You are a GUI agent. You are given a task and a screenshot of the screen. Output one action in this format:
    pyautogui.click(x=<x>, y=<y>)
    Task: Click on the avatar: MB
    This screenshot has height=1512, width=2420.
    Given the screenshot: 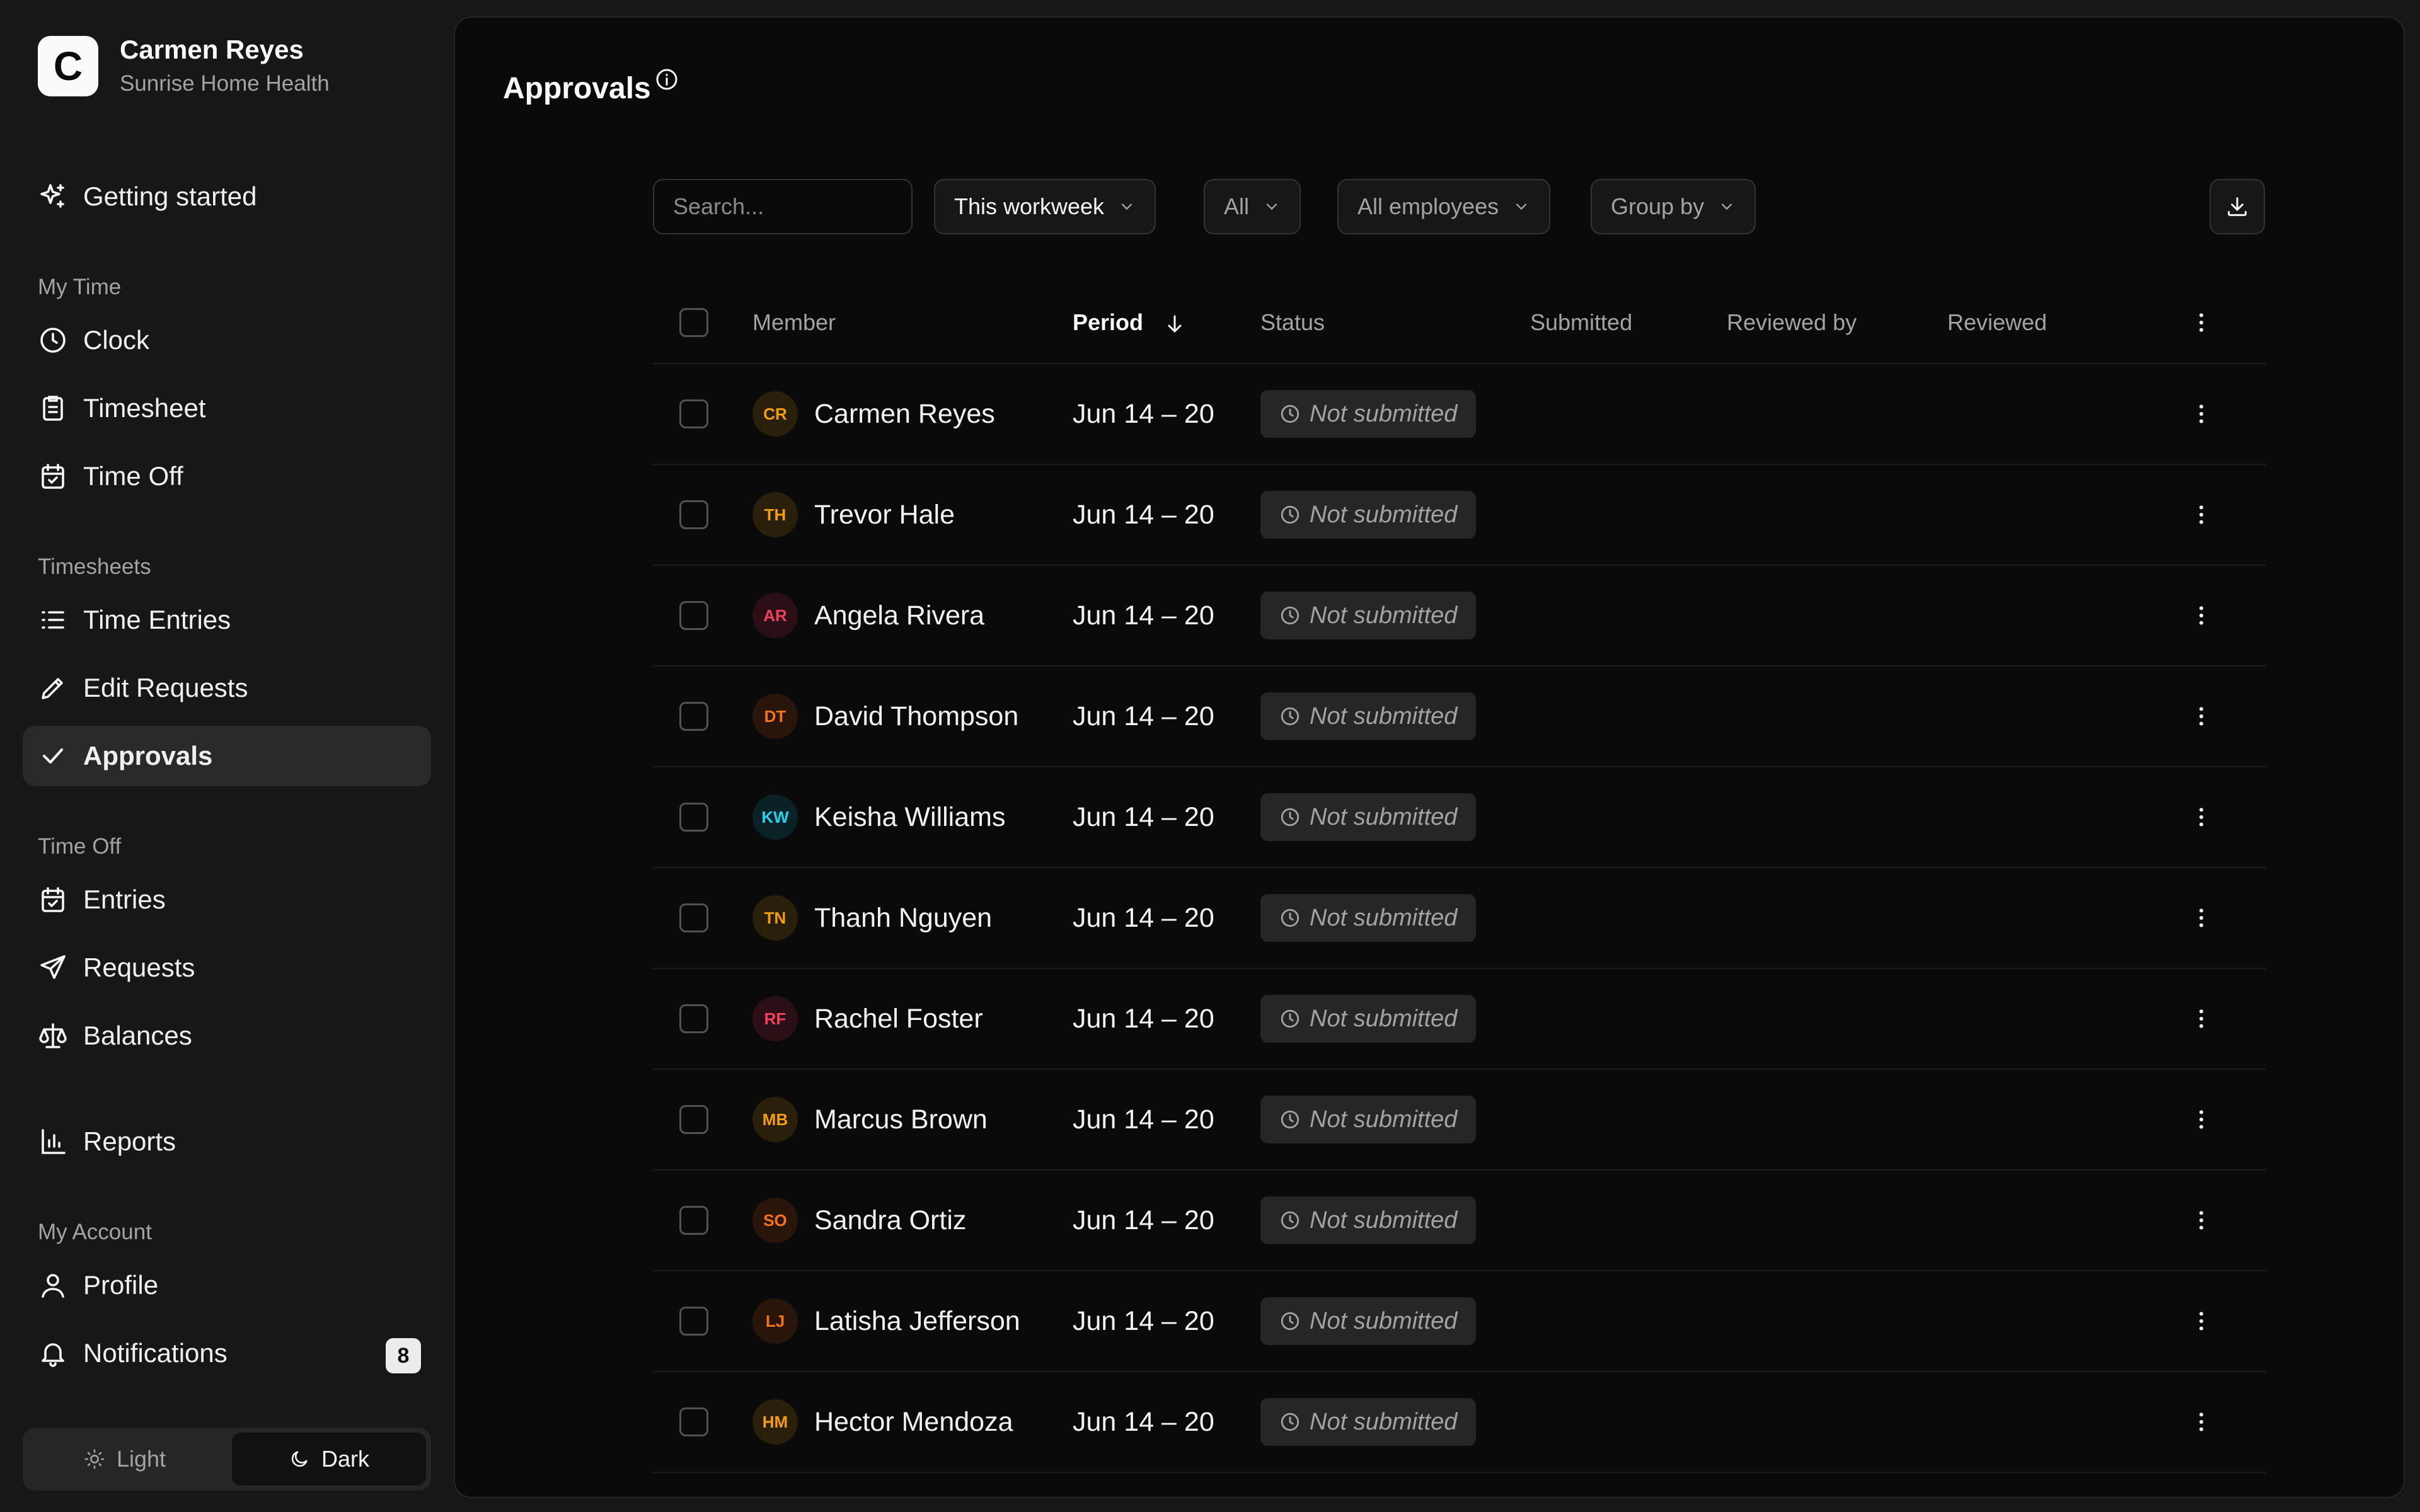 What is the action you would take?
    pyautogui.click(x=775, y=1119)
    